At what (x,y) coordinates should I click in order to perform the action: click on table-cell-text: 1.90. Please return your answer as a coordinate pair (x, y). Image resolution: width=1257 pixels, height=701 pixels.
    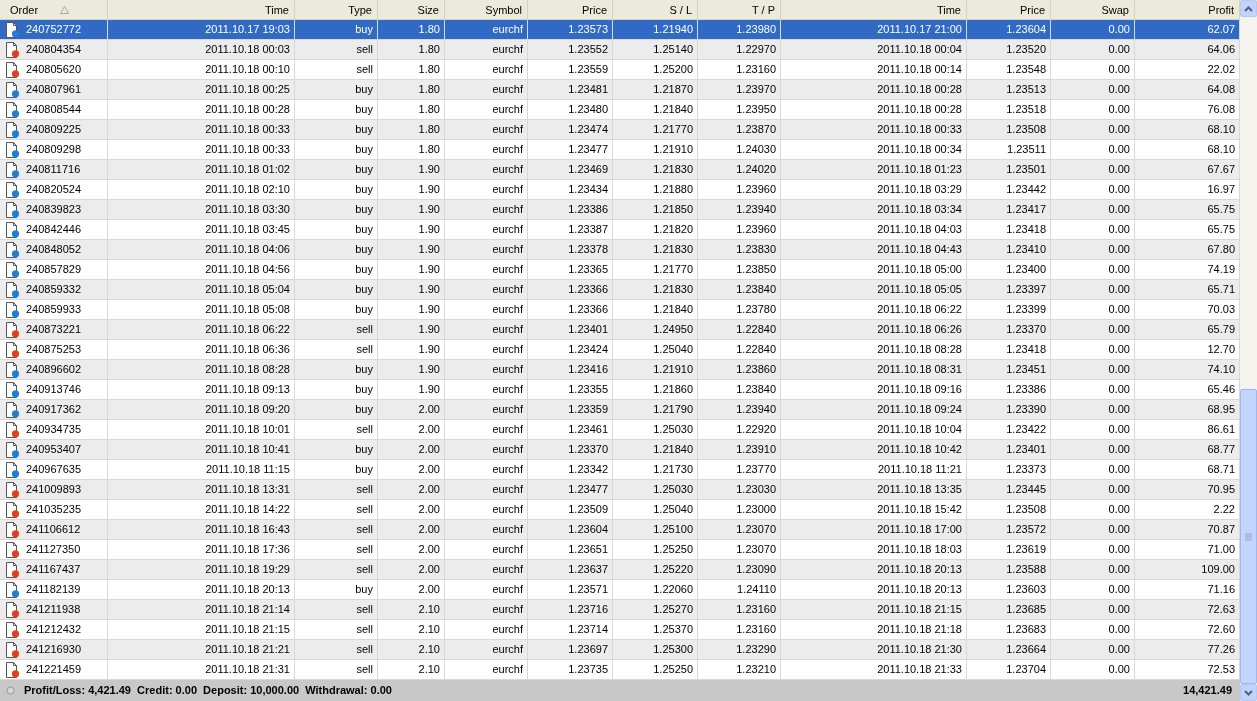
    Looking at the image, I should click on (429, 330).